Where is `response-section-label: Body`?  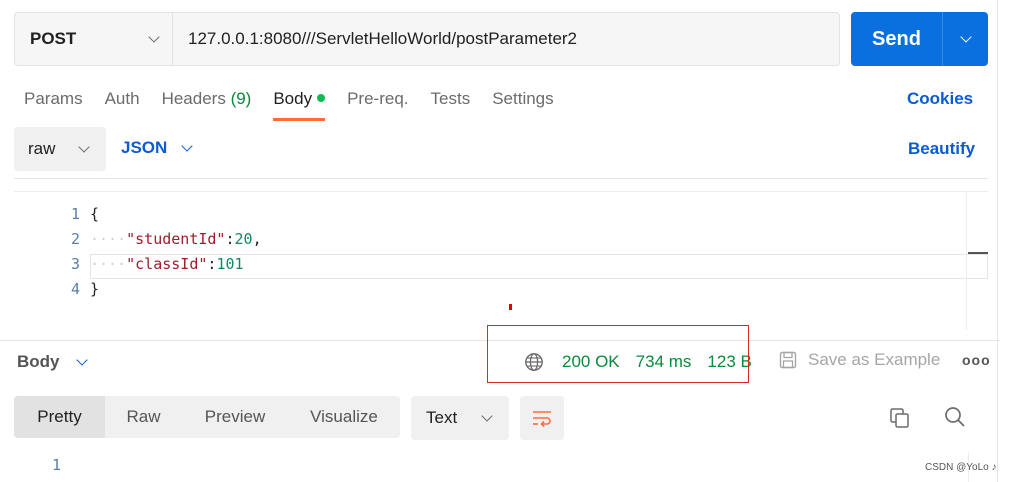 response-section-label: Body is located at coordinates (38, 361).